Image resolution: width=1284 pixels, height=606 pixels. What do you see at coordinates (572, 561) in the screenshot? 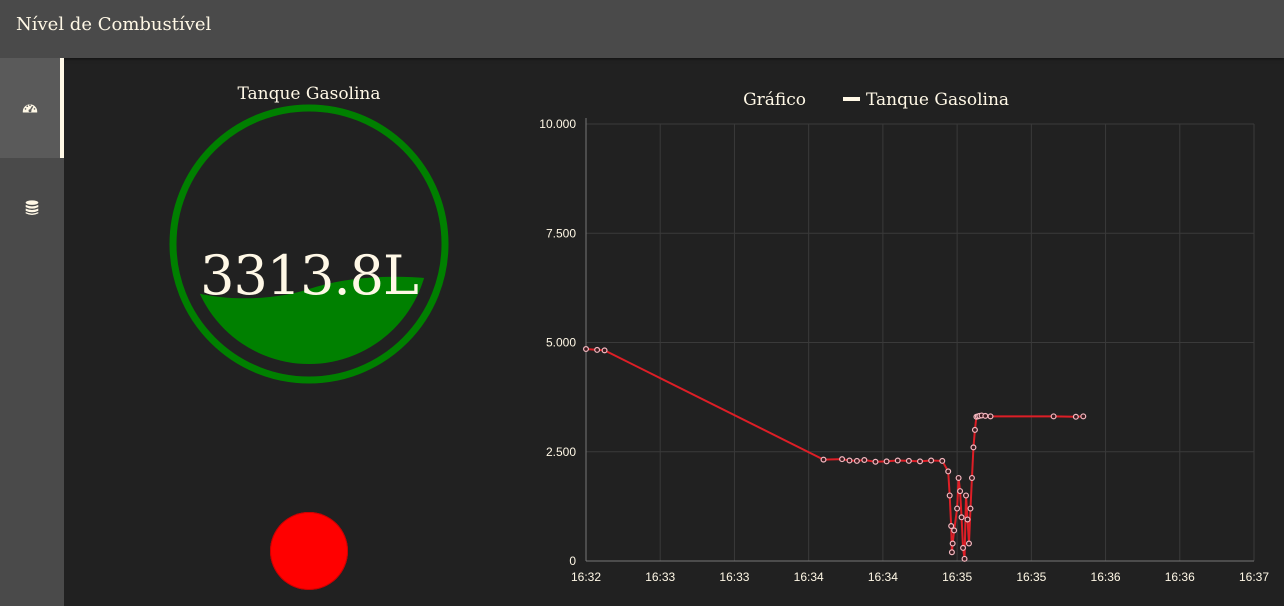
I see `y-tick-label: 0` at bounding box center [572, 561].